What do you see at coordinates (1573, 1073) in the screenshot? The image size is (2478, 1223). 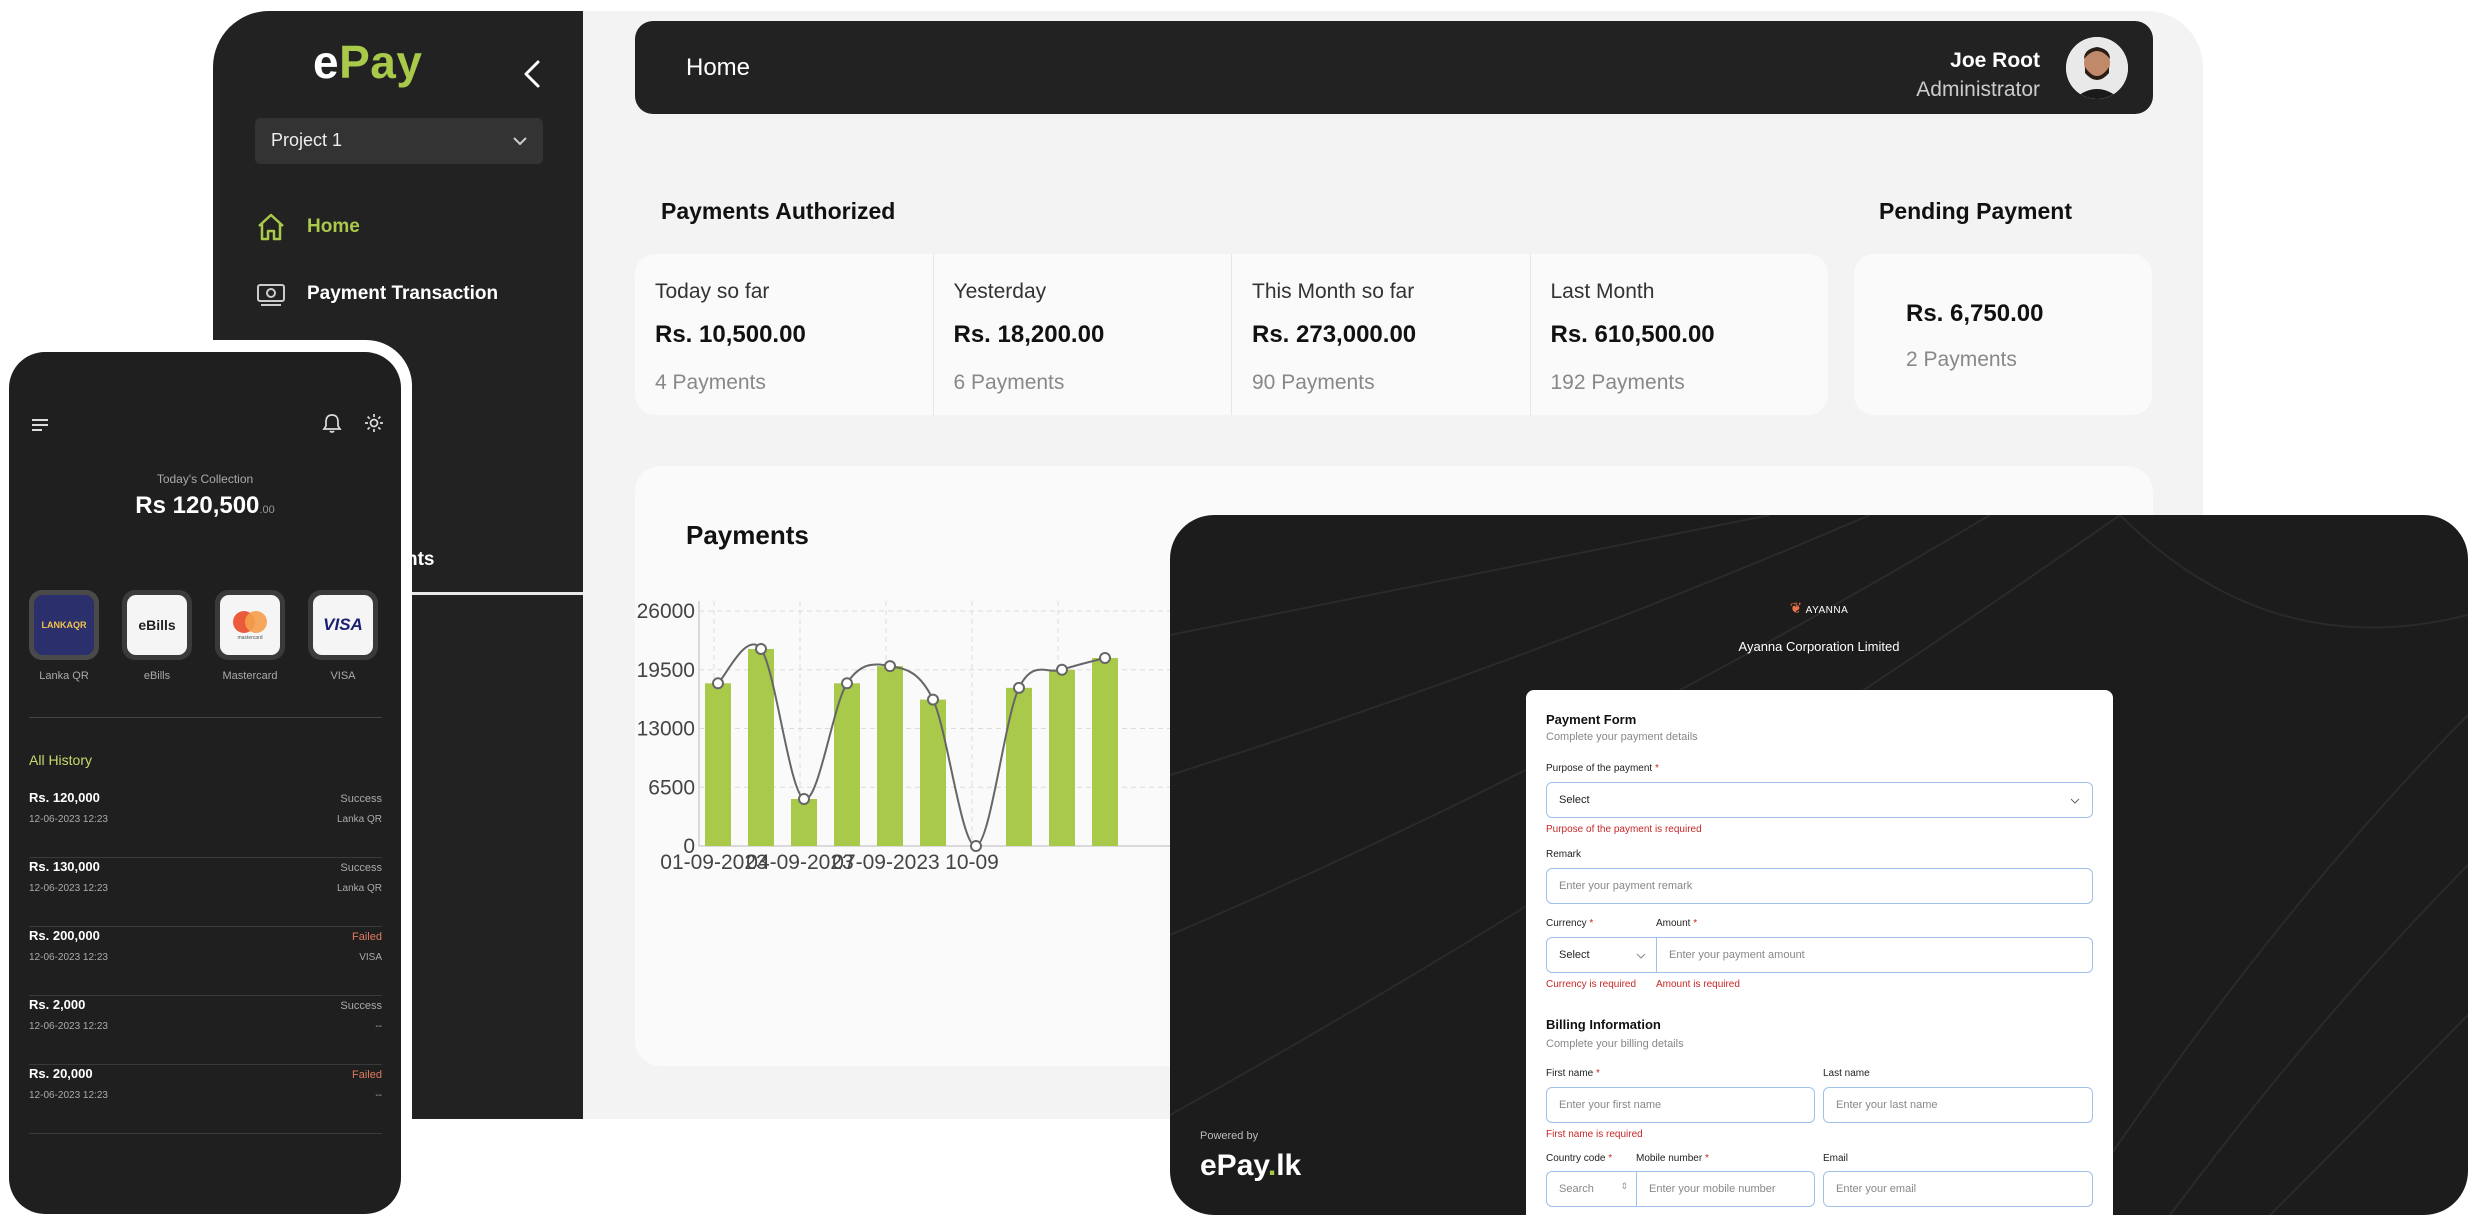 I see `first-name-label: First name *` at bounding box center [1573, 1073].